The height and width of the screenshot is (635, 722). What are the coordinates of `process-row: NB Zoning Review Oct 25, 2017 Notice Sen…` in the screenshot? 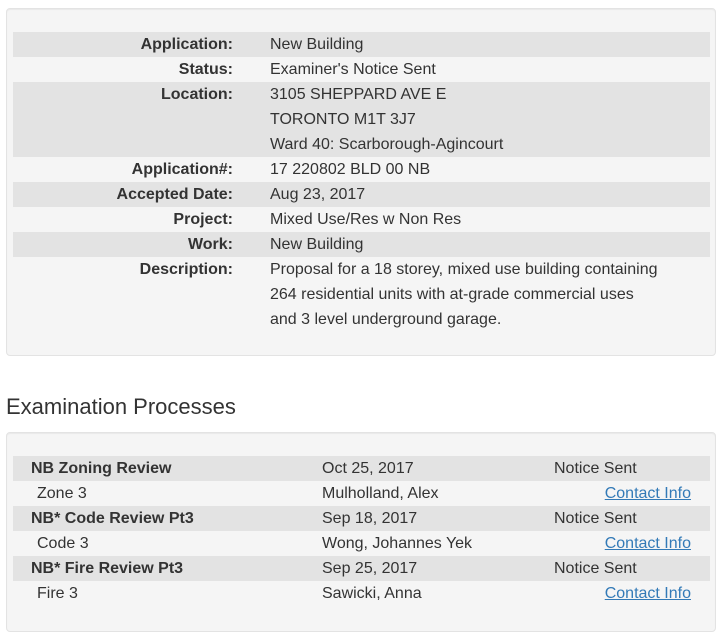 It's located at (361, 468).